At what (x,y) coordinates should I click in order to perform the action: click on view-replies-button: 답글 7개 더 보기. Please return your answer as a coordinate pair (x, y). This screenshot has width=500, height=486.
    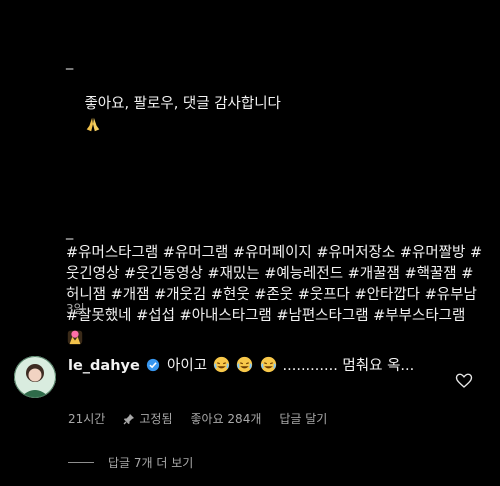
    Looking at the image, I should click on (130, 462).